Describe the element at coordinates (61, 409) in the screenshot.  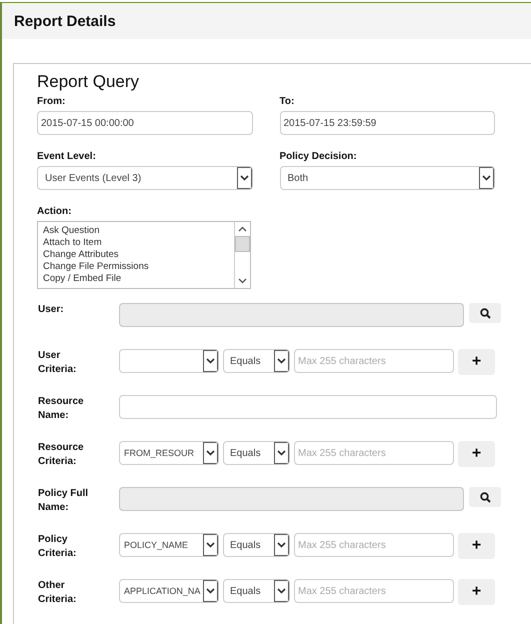
I see `field-label: Resource Name:` at that location.